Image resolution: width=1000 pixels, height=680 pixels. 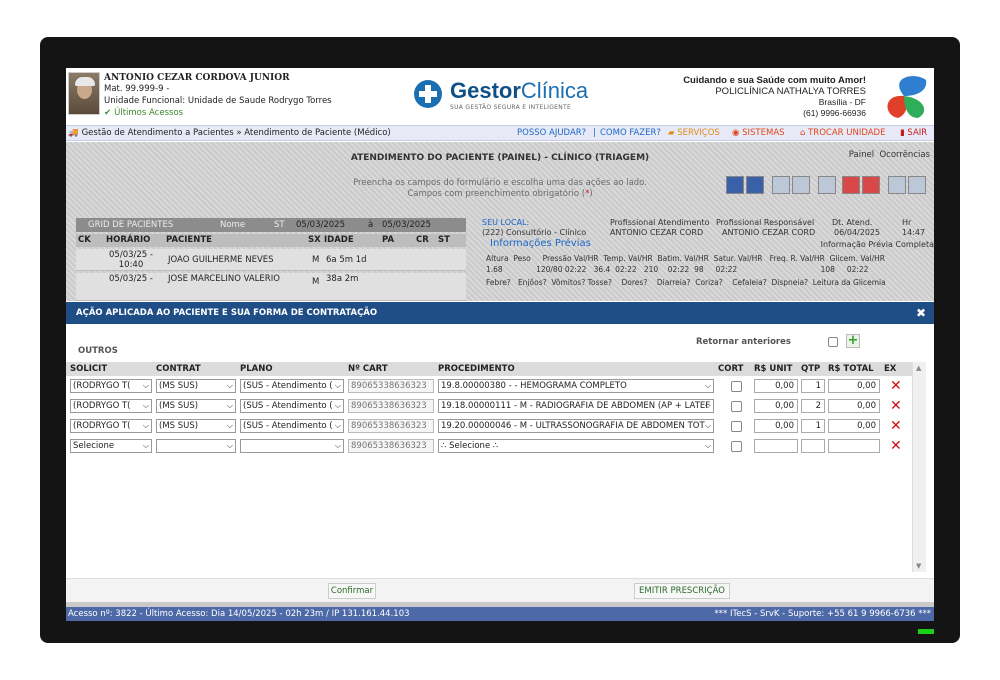 I want to click on panel-link: Painel, so click(x=861, y=155).